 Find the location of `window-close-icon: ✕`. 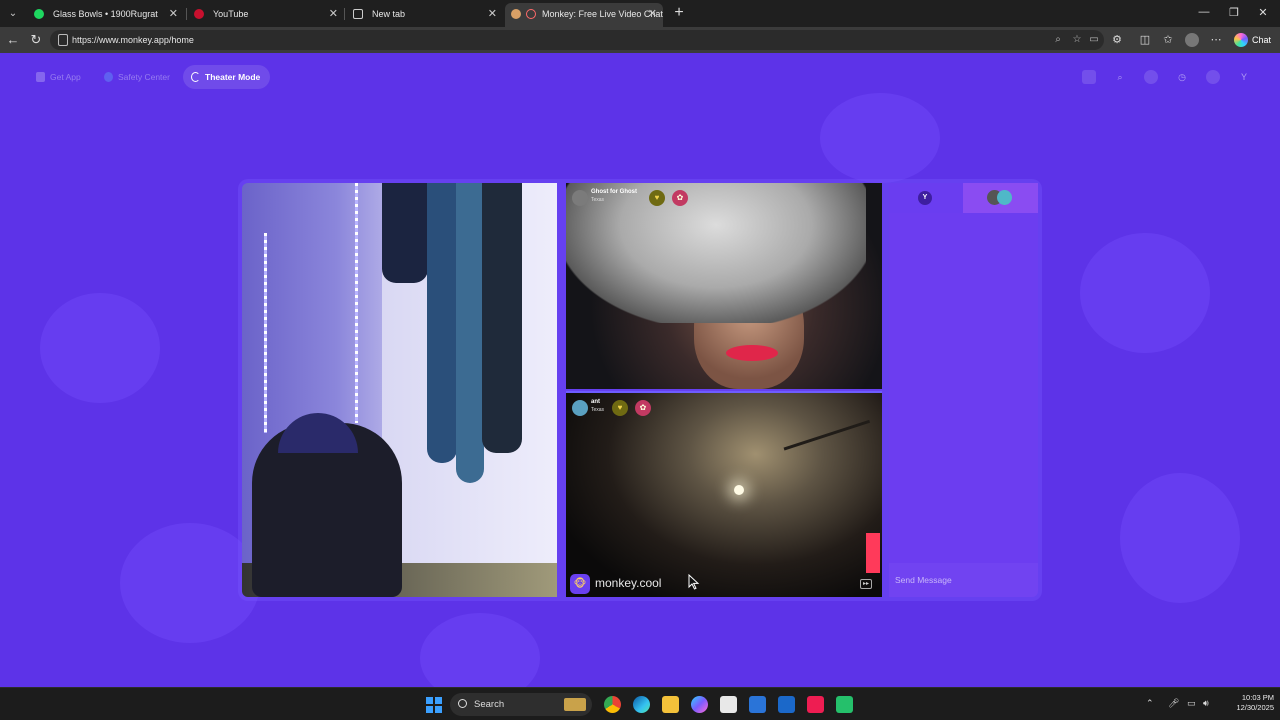

window-close-icon: ✕ is located at coordinates (1263, 12).